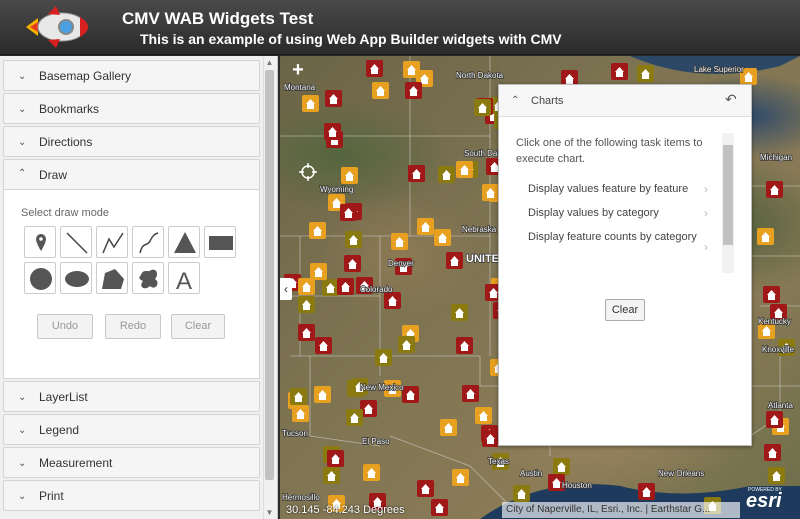 The height and width of the screenshot is (519, 800). I want to click on draw-circle-tool, so click(40, 278).